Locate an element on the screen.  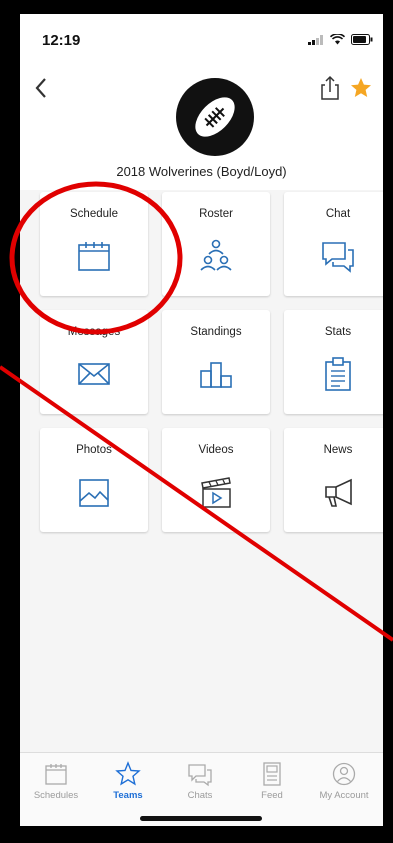
tab-schedules: Schedules is located at coordinates (56, 781).